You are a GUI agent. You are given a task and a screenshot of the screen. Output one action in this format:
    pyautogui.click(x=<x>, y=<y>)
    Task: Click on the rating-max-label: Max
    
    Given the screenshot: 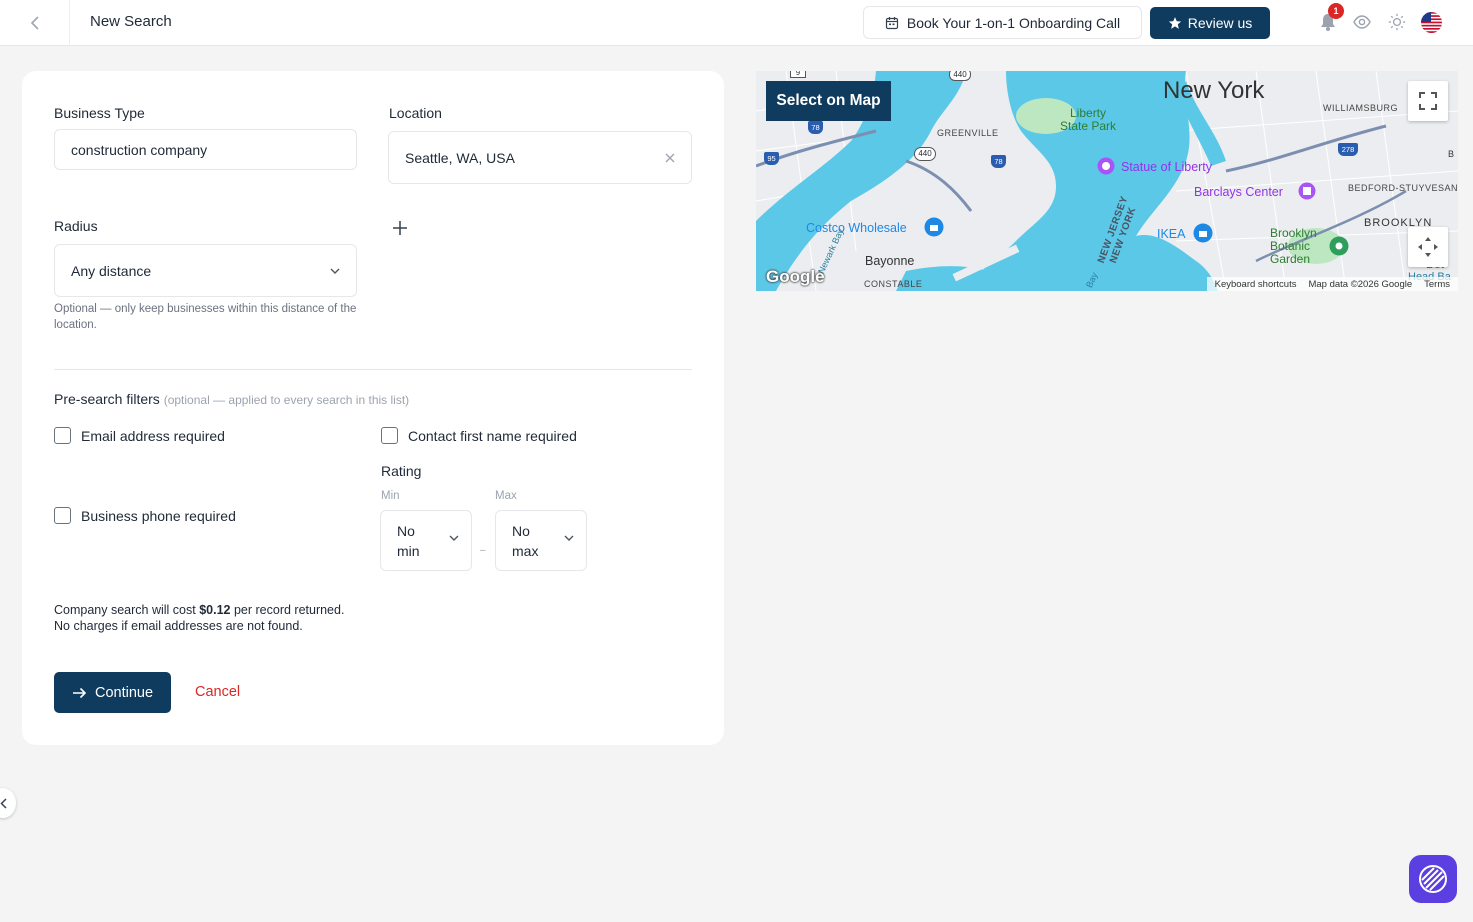 What is the action you would take?
    pyautogui.click(x=506, y=496)
    